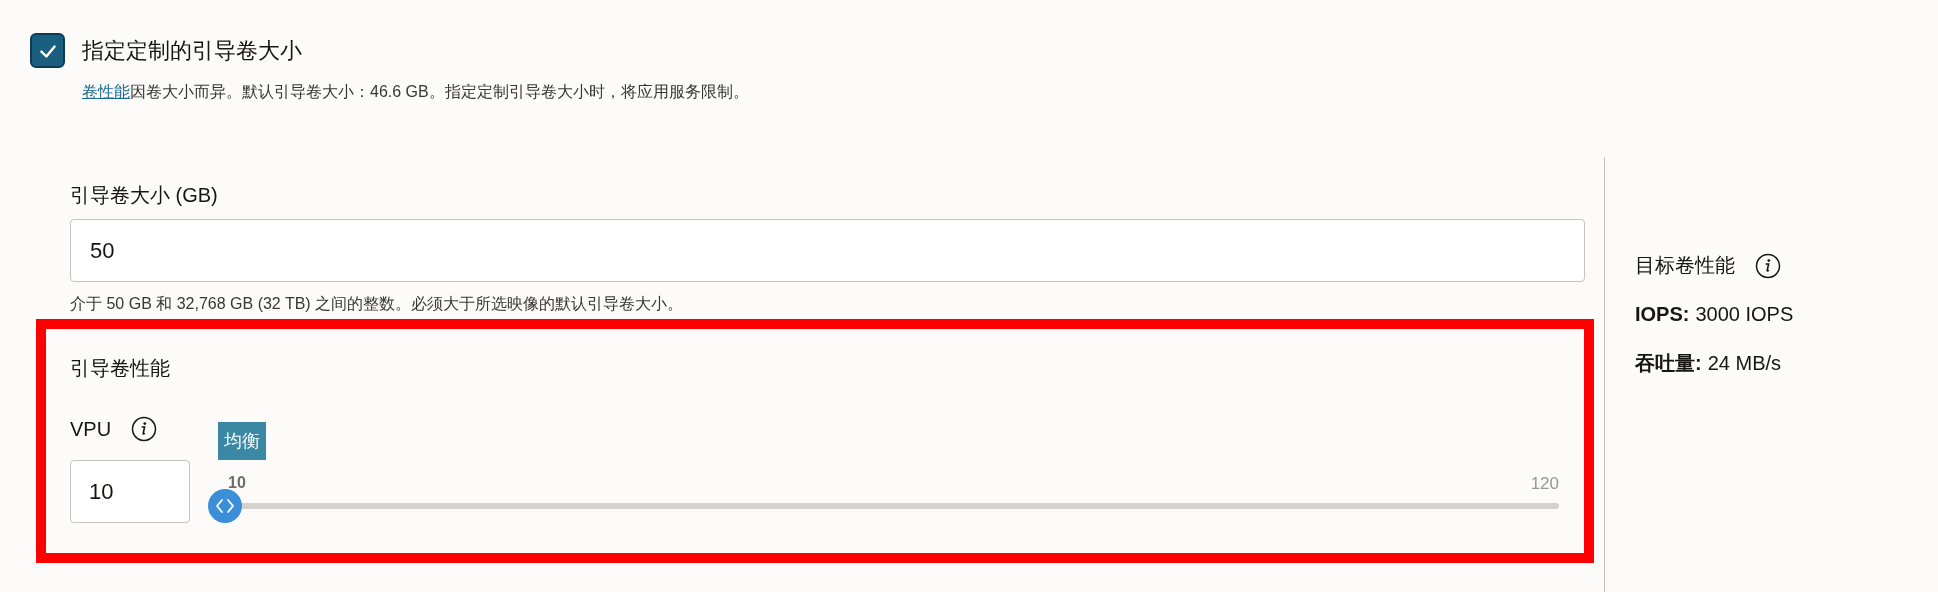 The width and height of the screenshot is (1938, 592). Describe the element at coordinates (1744, 314) in the screenshot. I see `metric-value: 3000 IOPS` at that location.